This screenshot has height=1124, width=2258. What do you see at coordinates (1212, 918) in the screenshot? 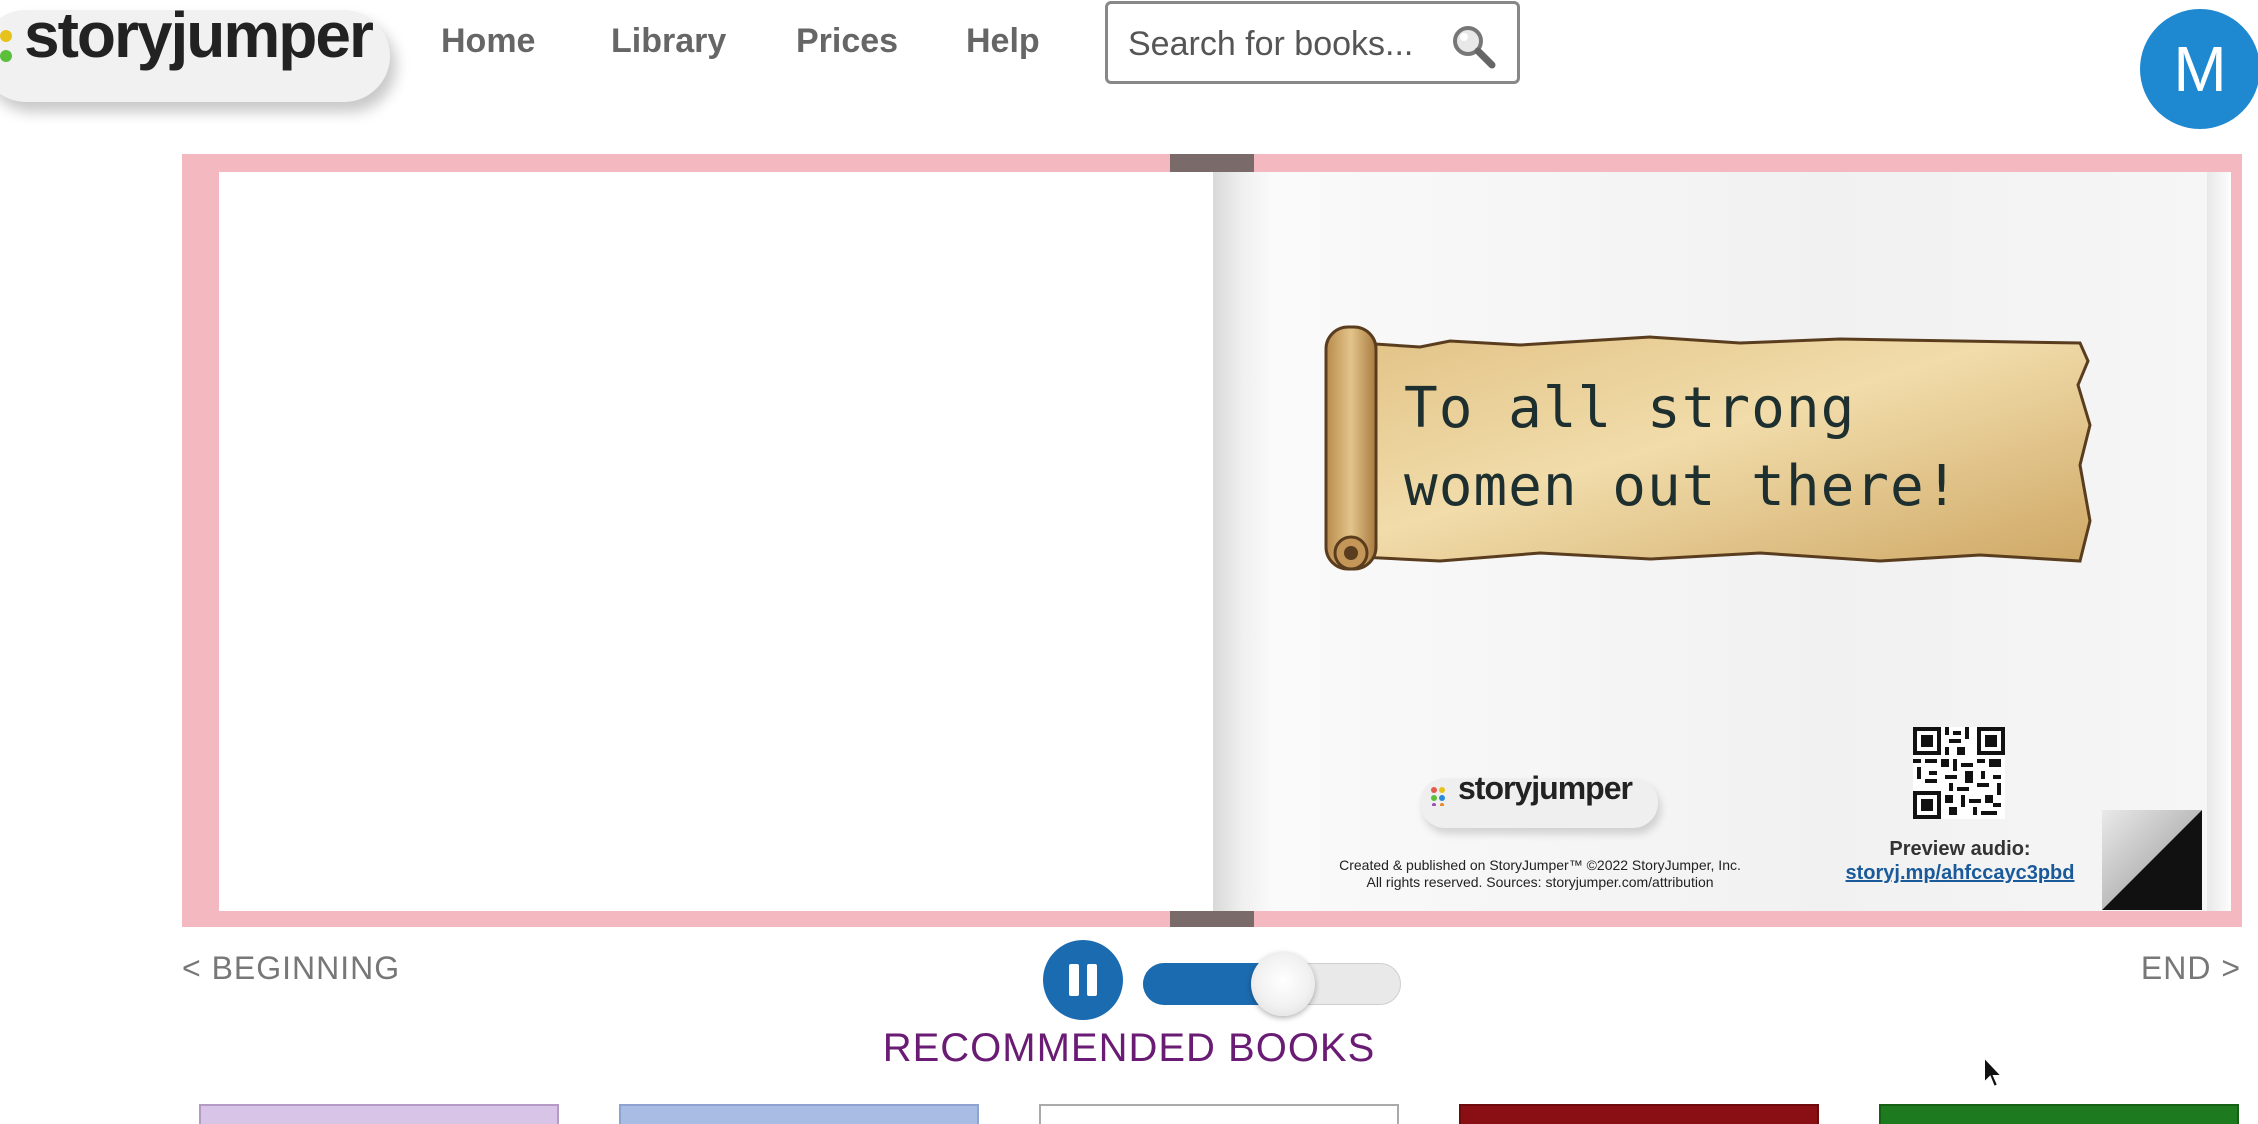
I see `book-spine-bottom` at bounding box center [1212, 918].